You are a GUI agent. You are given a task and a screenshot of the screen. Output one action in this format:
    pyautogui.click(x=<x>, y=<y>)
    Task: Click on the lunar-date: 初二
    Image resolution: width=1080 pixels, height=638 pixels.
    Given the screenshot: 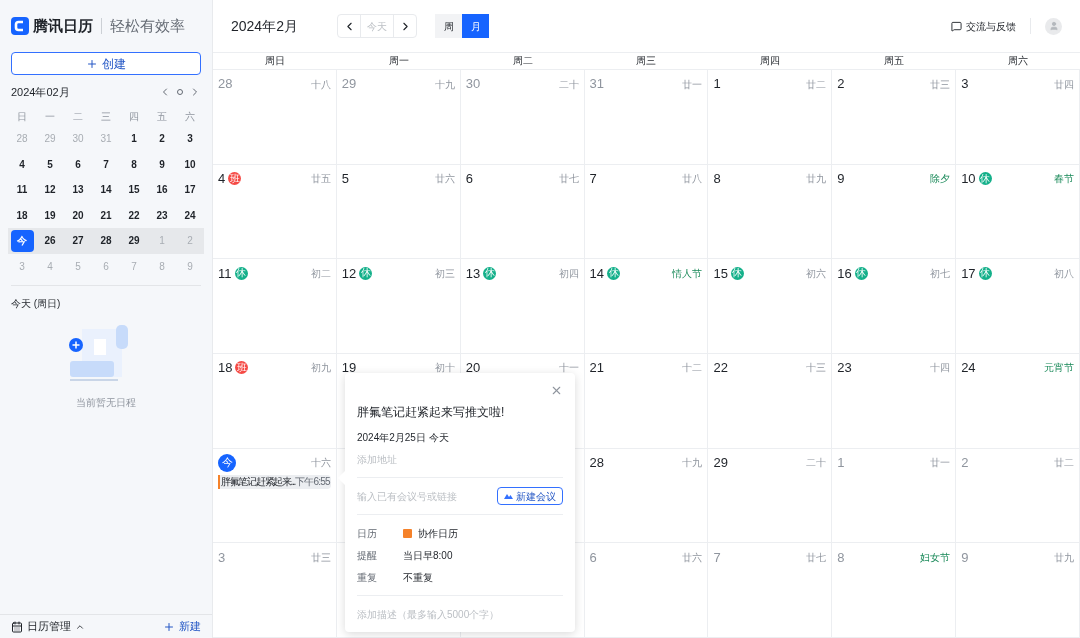 What is the action you would take?
    pyautogui.click(x=320, y=273)
    